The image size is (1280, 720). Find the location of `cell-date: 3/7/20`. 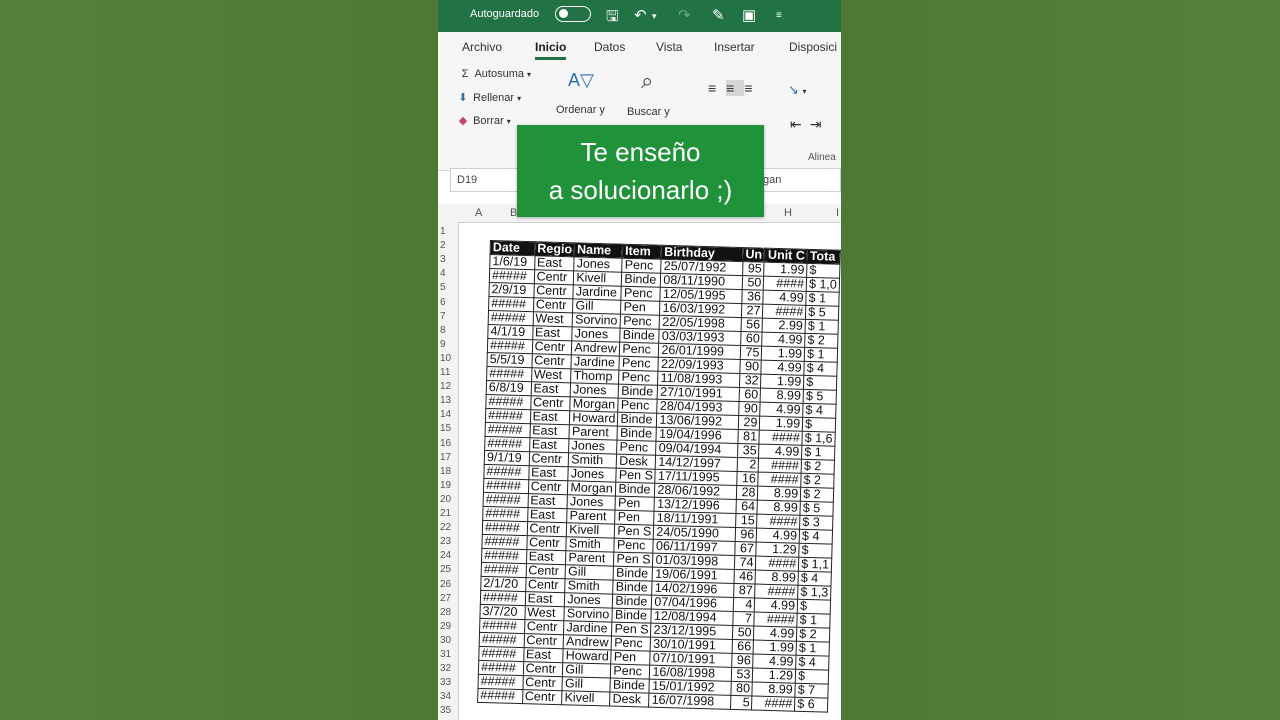

cell-date: 3/7/20 is located at coordinates (502, 612).